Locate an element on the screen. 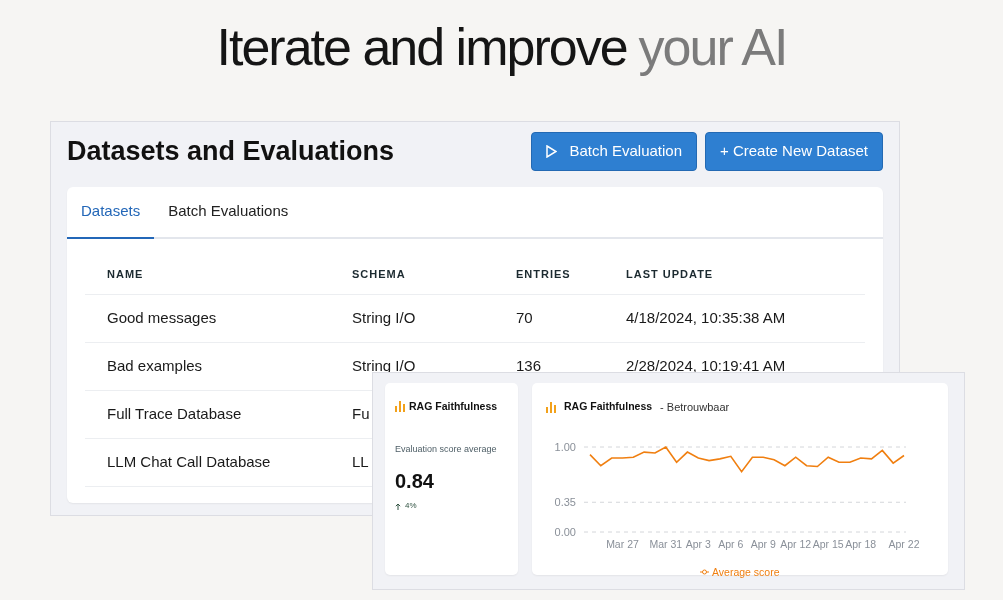  change-text: 4% is located at coordinates (411, 506).